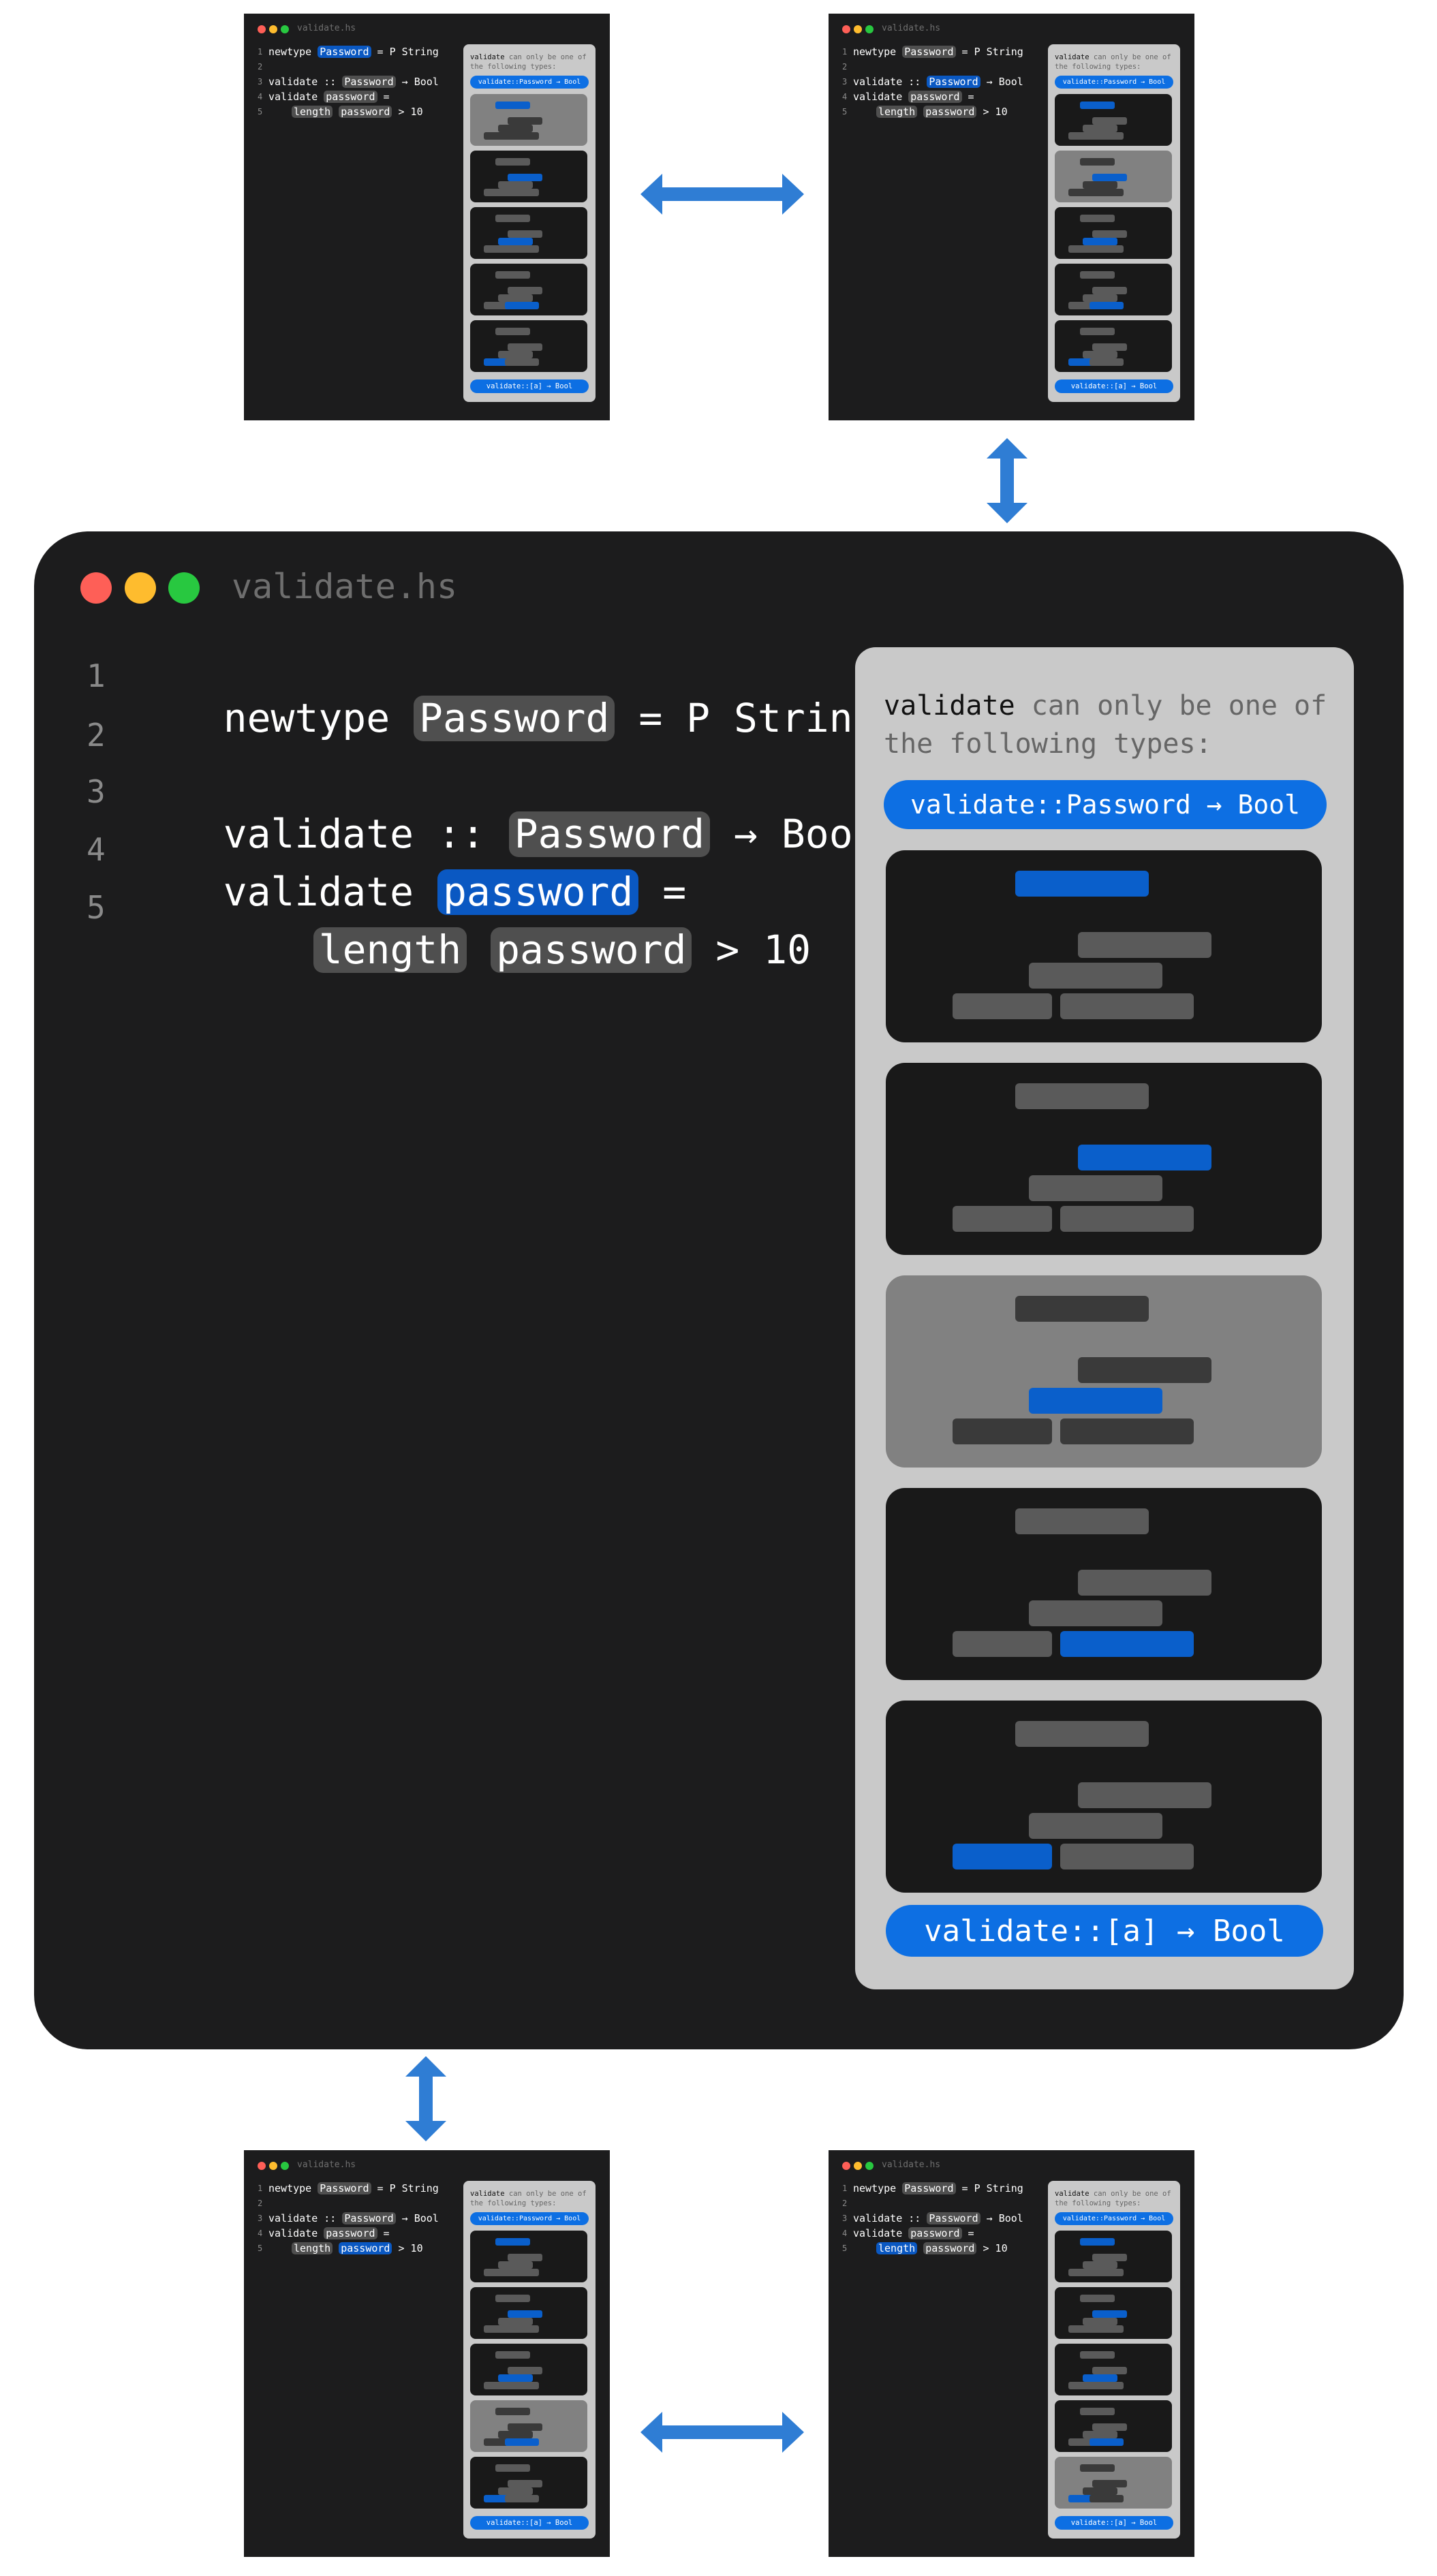 This screenshot has width=1437, height=2576. Describe the element at coordinates (96, 735) in the screenshot. I see `line-number-2: 2` at that location.